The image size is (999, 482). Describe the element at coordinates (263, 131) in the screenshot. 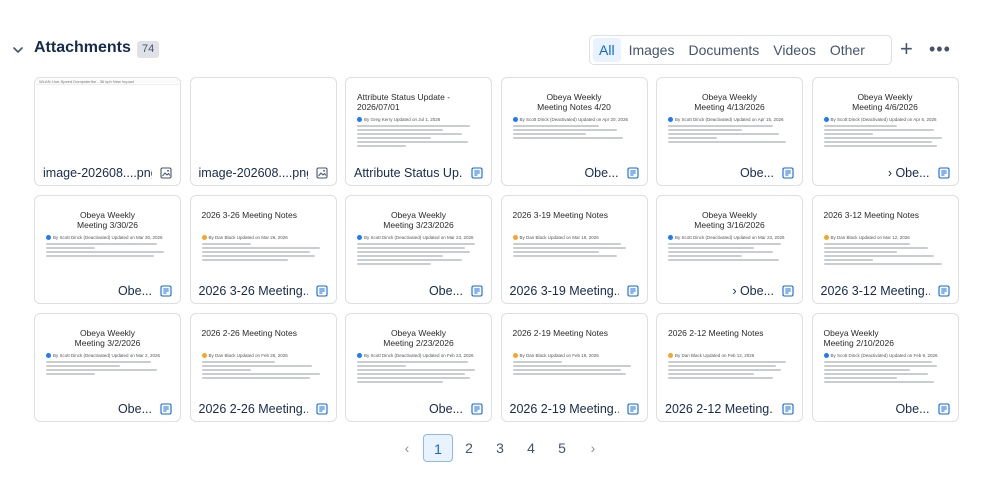

I see `attachment-card: image-202608....png` at that location.